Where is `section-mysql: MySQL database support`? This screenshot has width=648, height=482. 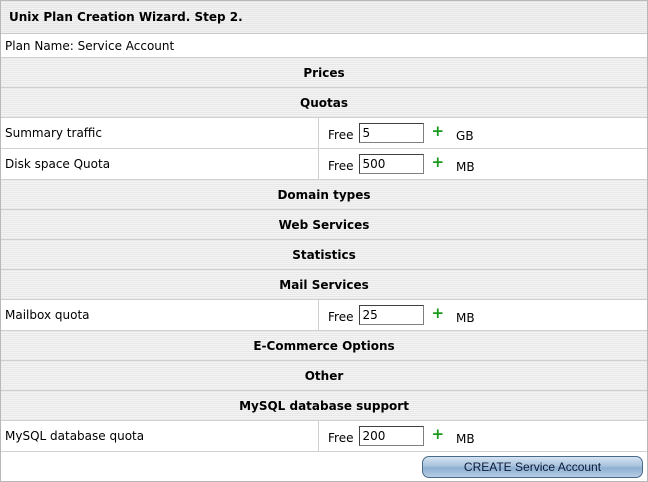 section-mysql: MySQL database support is located at coordinates (324, 406).